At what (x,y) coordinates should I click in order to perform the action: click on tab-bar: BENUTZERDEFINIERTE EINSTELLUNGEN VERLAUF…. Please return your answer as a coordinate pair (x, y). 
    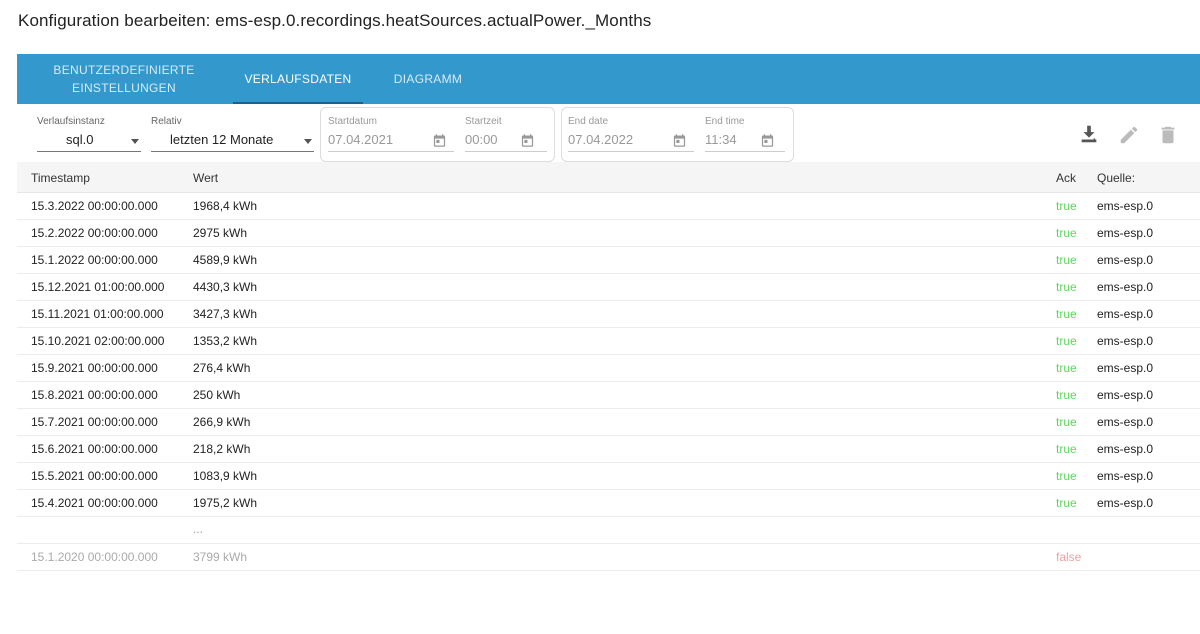
    Looking at the image, I should click on (608, 79).